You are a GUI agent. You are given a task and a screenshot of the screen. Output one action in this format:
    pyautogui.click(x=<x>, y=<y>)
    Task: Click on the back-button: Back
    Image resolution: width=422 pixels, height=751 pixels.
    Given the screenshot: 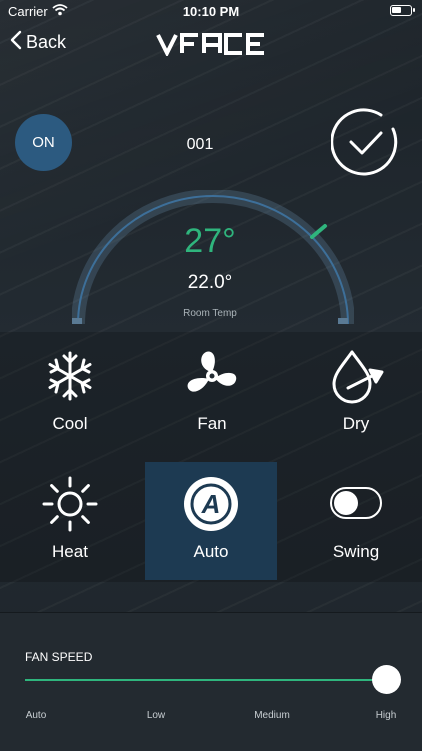 What is the action you would take?
    pyautogui.click(x=38, y=42)
    